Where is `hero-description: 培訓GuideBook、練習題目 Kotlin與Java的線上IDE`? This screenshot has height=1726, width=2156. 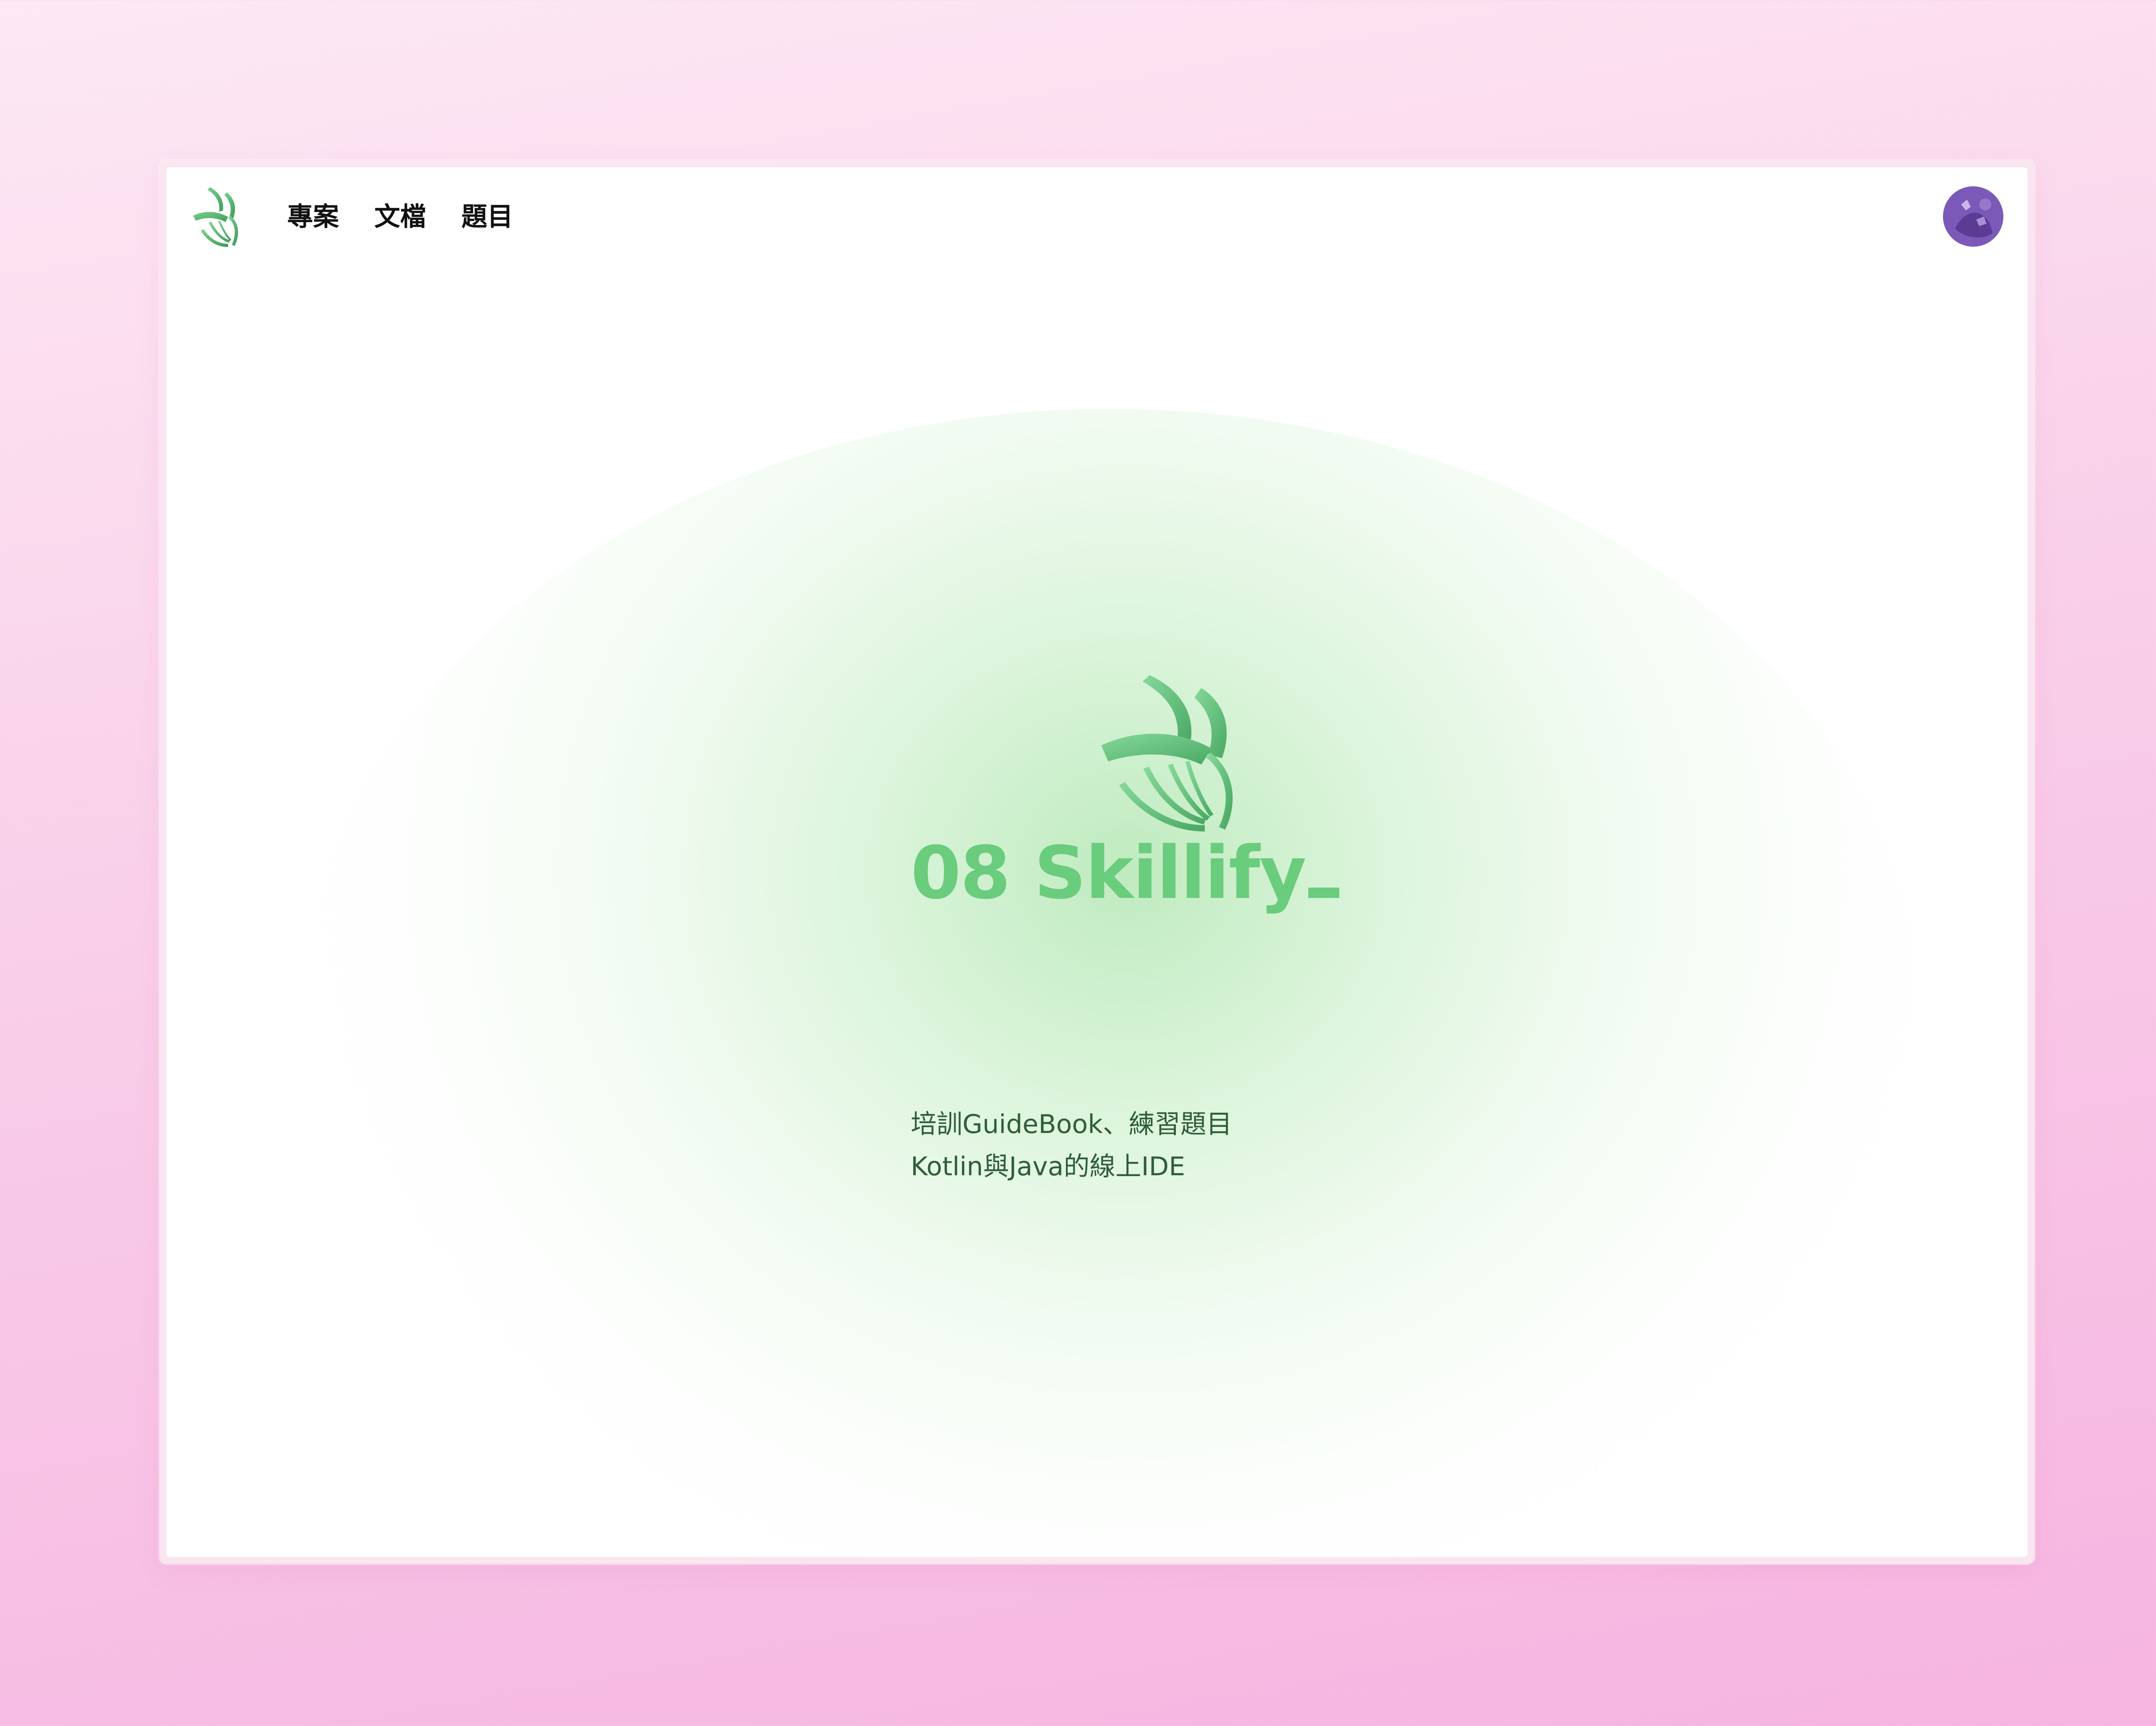
hero-description: 培訓GuideBook、練習題目 Kotlin與Java的線上IDE is located at coordinates (1071, 1146).